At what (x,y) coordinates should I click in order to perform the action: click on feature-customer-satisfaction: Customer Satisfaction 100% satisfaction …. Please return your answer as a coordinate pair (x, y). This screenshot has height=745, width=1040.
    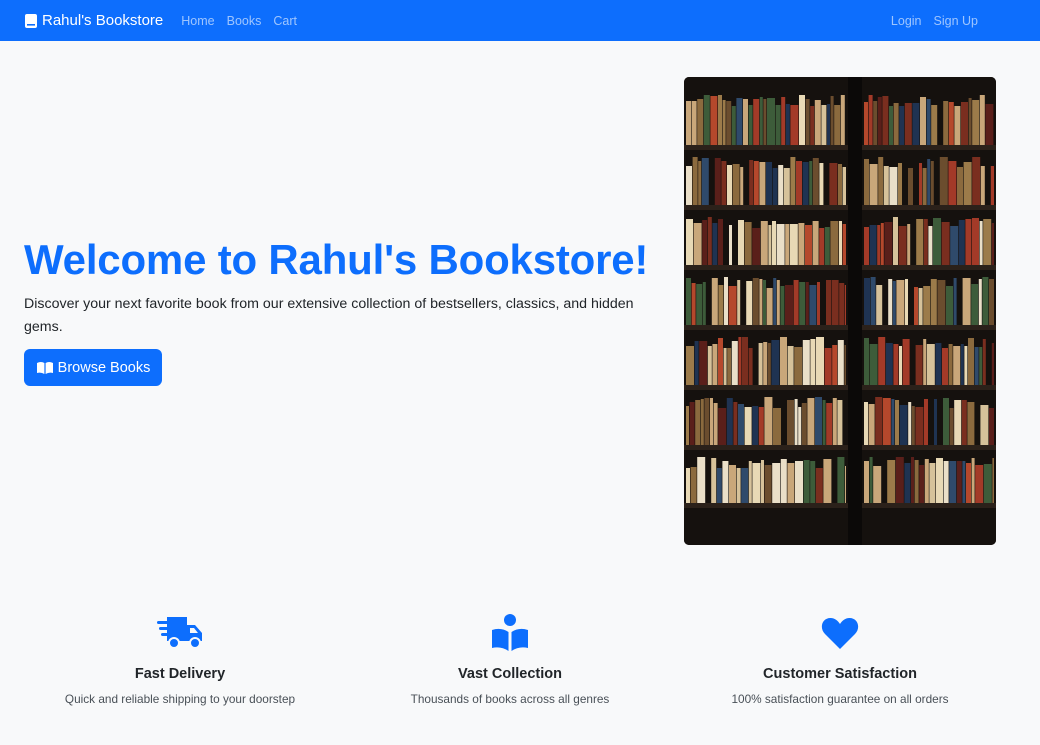
    Looking at the image, I should click on (840, 659).